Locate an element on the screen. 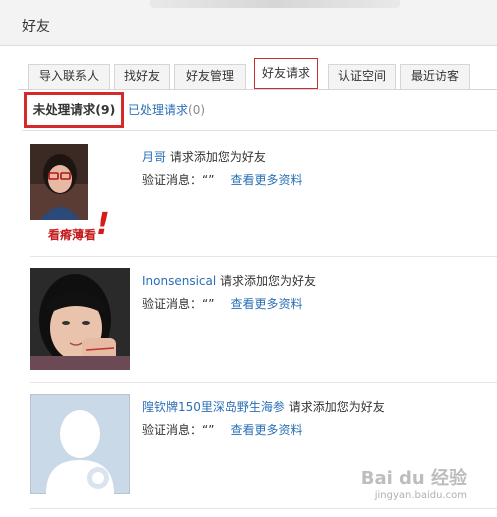  subtab-processed-count: (0) is located at coordinates (197, 110).